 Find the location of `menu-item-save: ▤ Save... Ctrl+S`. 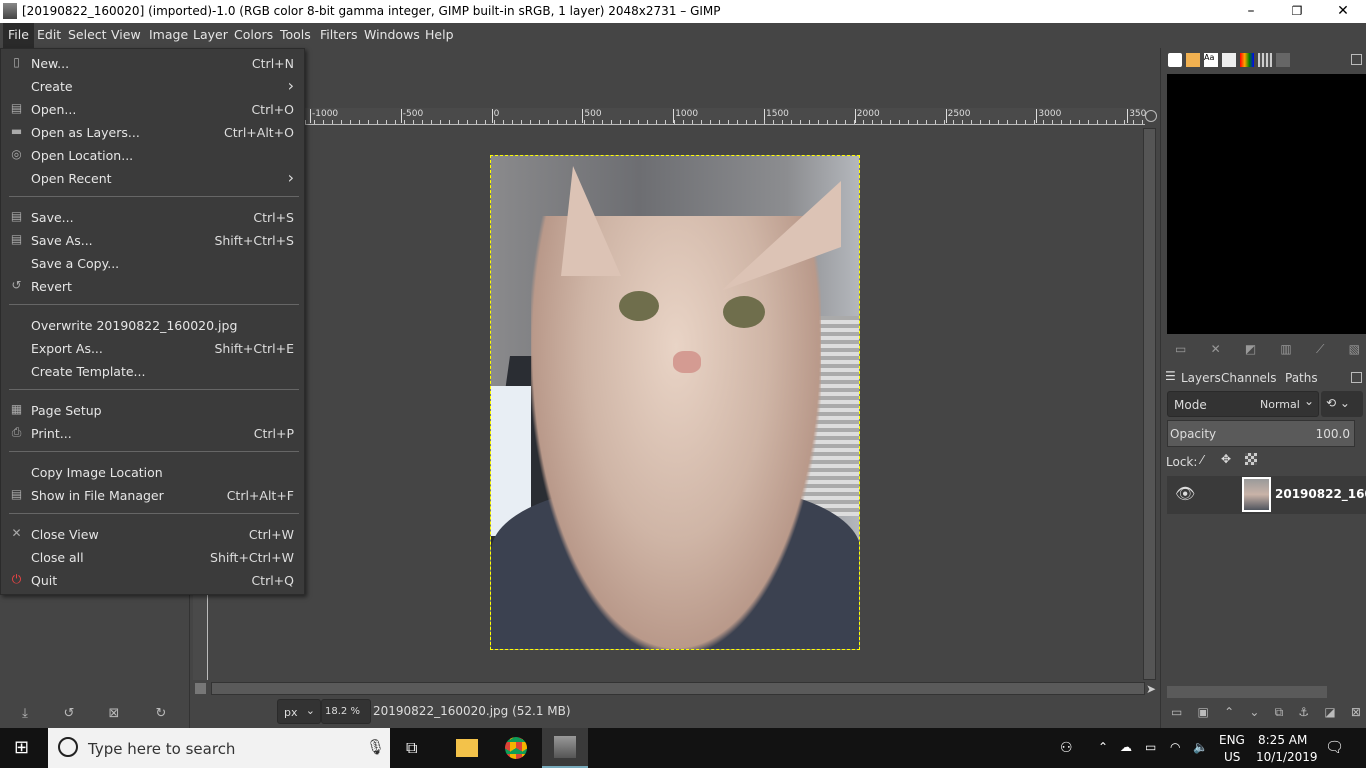

menu-item-save: ▤ Save... Ctrl+S is located at coordinates (152, 217).